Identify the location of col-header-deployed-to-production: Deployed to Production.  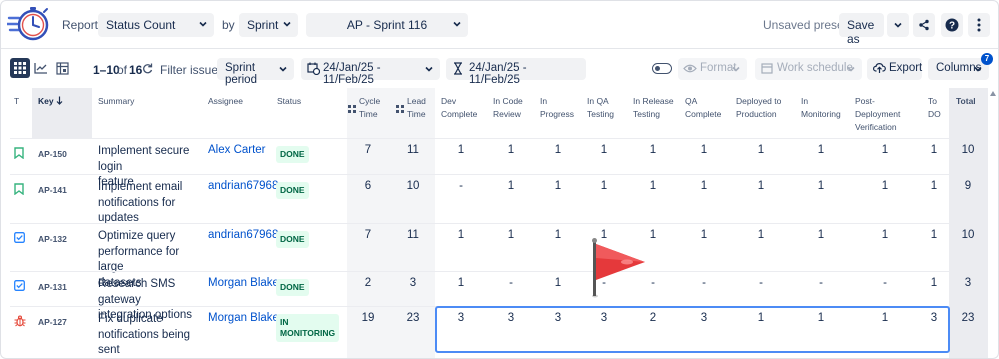
(758, 113).